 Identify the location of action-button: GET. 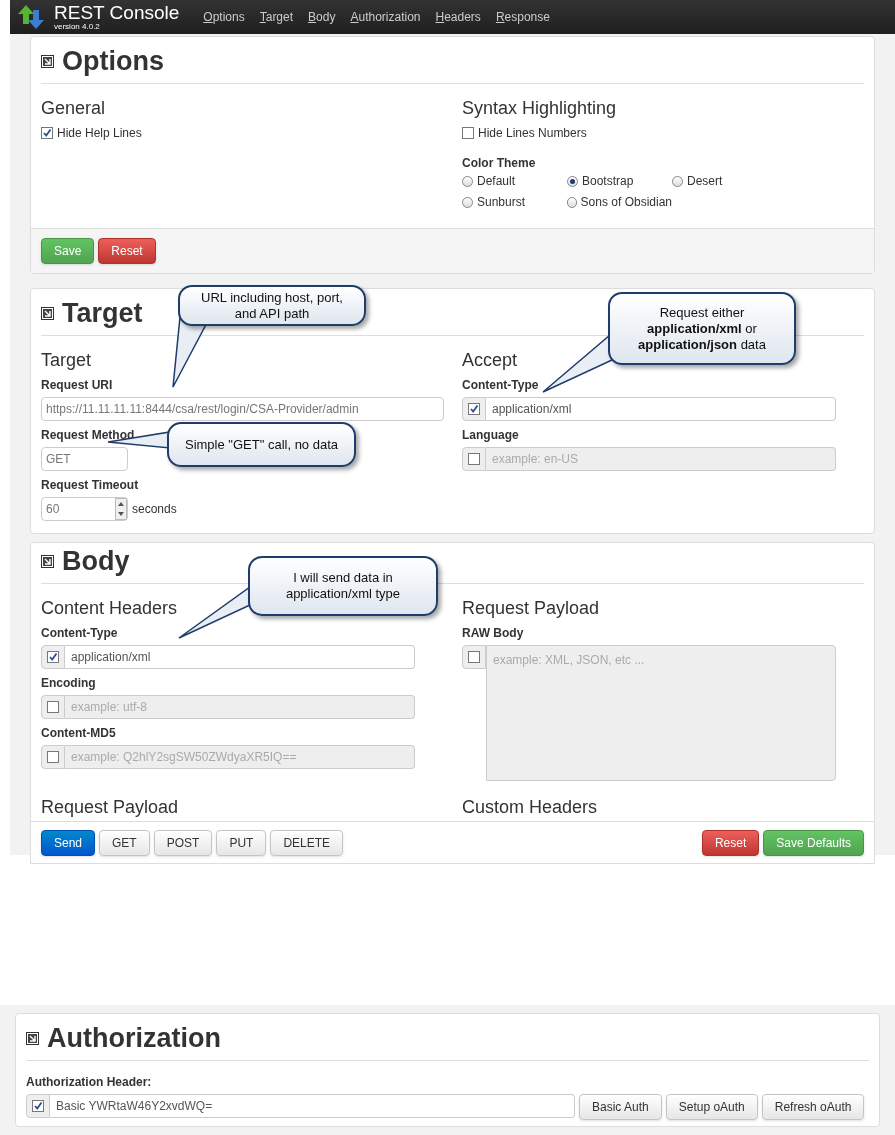
(124, 842).